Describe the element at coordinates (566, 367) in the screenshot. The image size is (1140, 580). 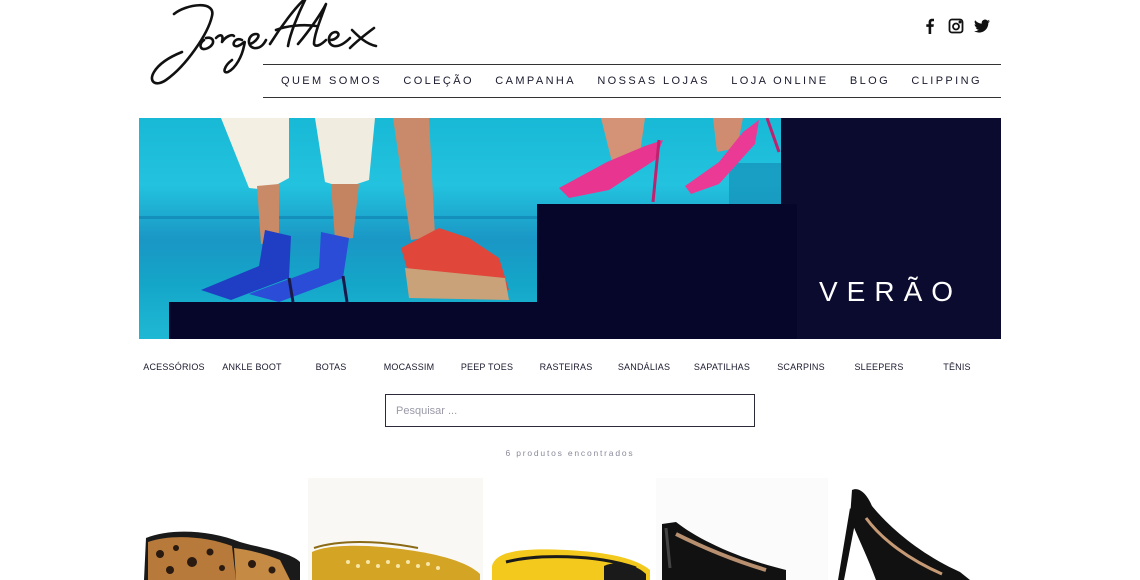
I see `category-rasteiras: RASTEIRAS` at that location.